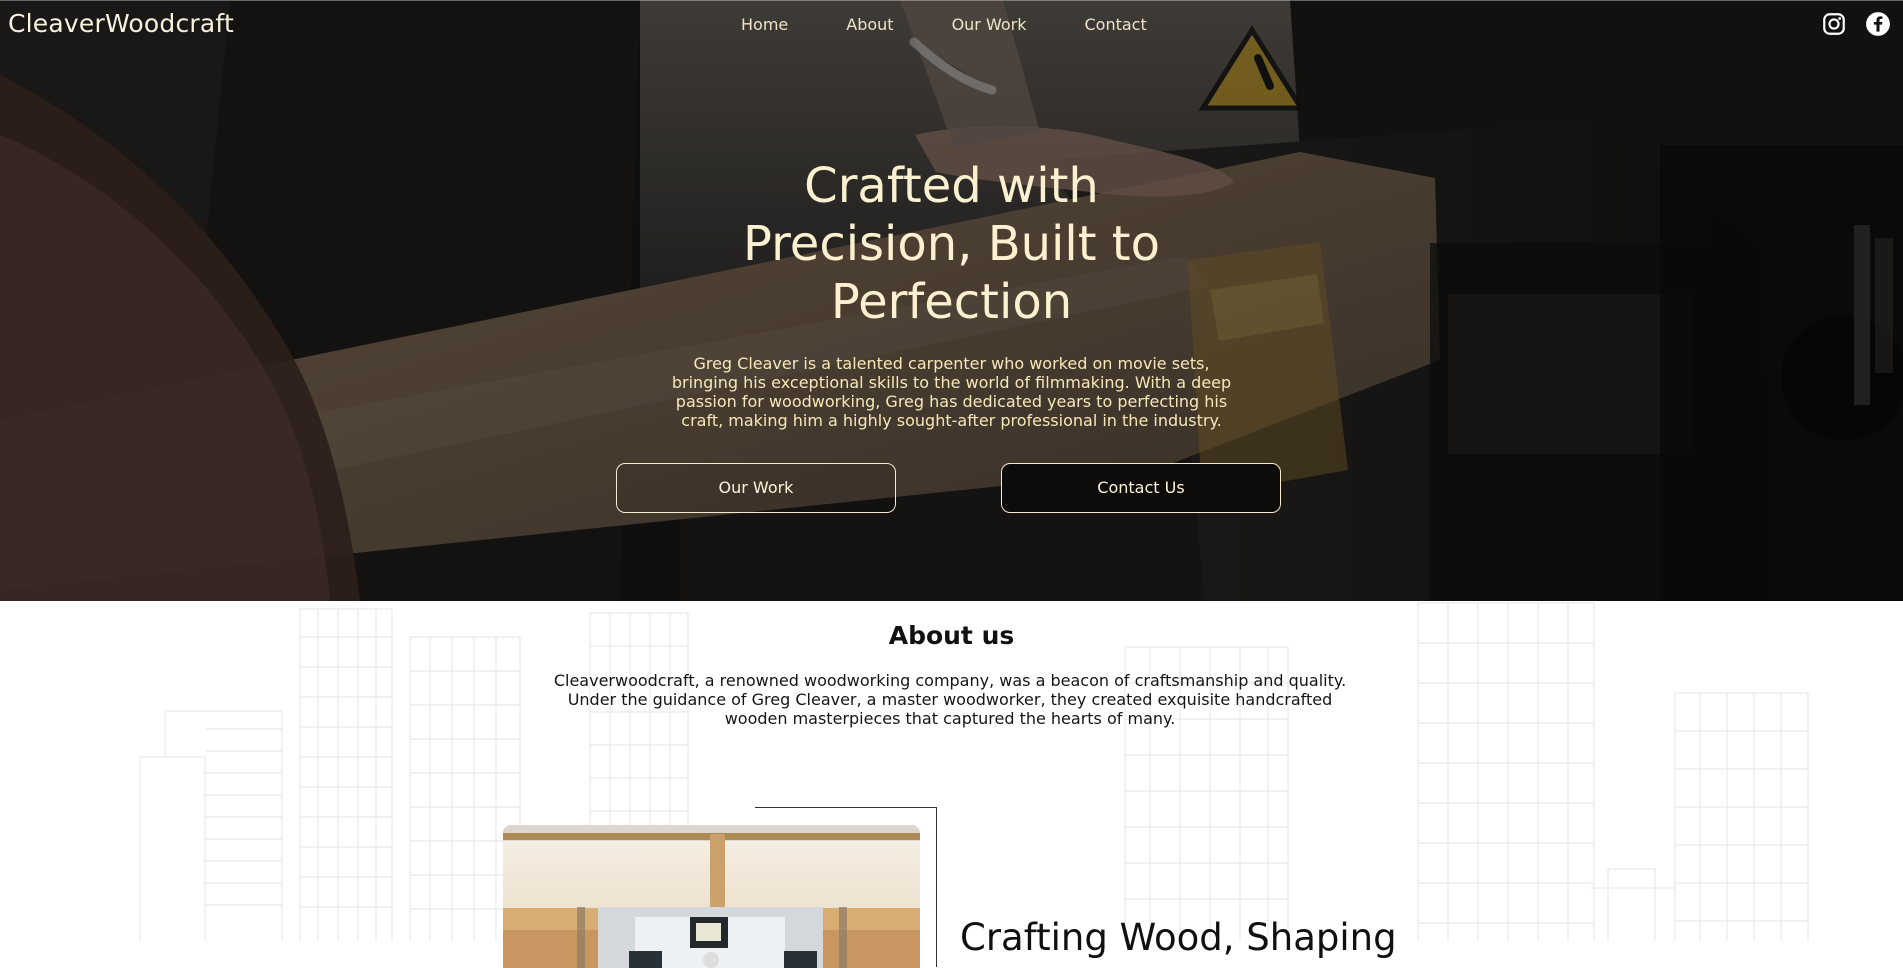  I want to click on workshop-display-image, so click(711, 896).